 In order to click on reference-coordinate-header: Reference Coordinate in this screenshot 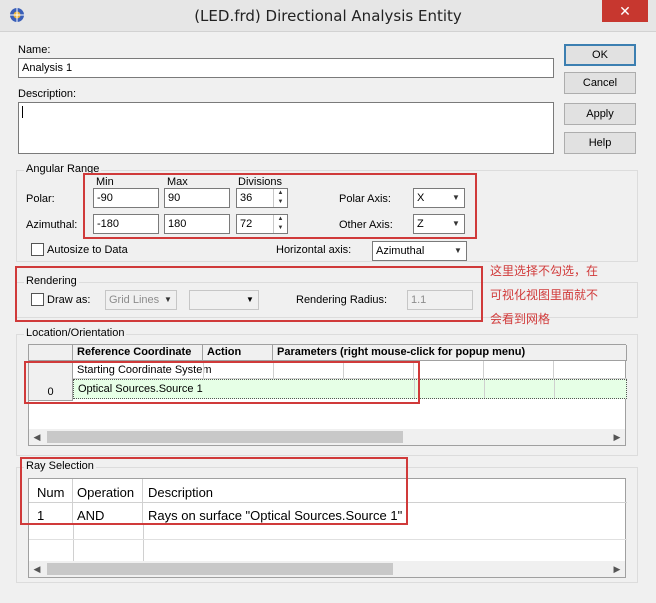, I will do `click(138, 353)`.